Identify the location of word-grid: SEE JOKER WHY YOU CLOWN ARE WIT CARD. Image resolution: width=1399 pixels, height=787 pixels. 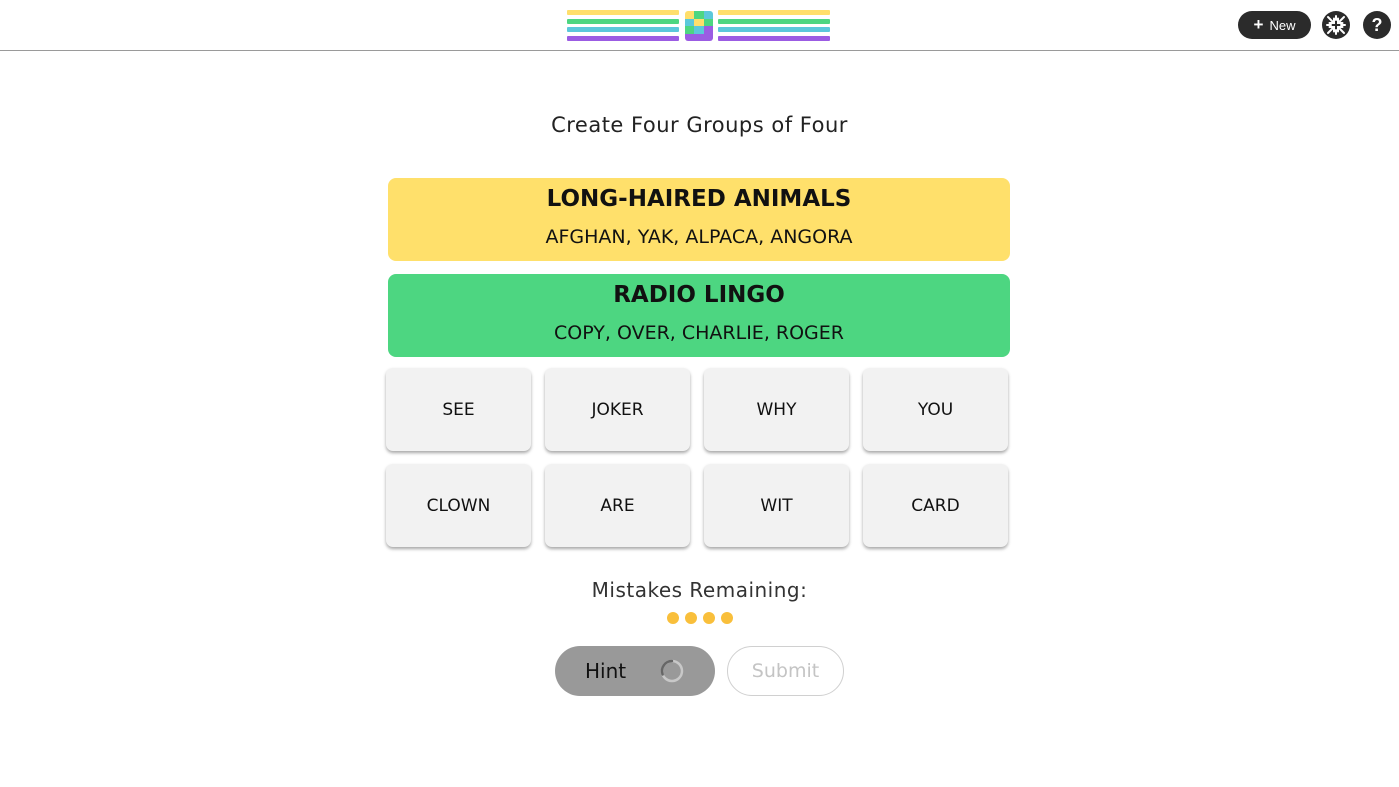
(697, 458).